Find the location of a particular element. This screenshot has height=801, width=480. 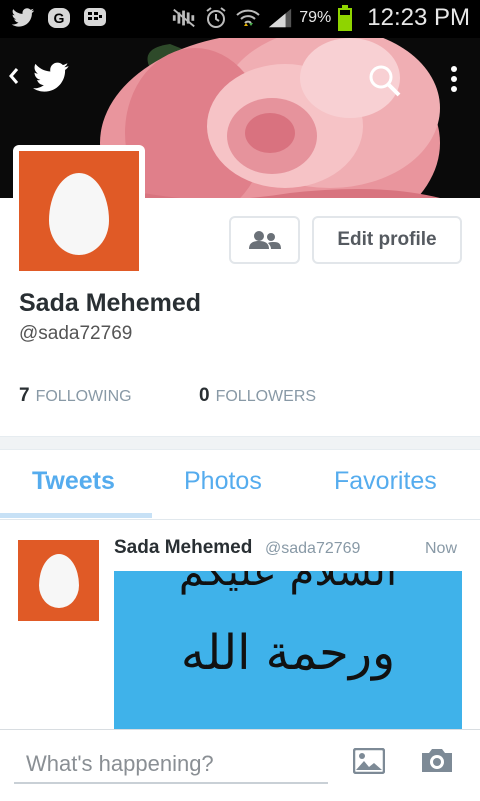

profile-avatar is located at coordinates (79, 211).